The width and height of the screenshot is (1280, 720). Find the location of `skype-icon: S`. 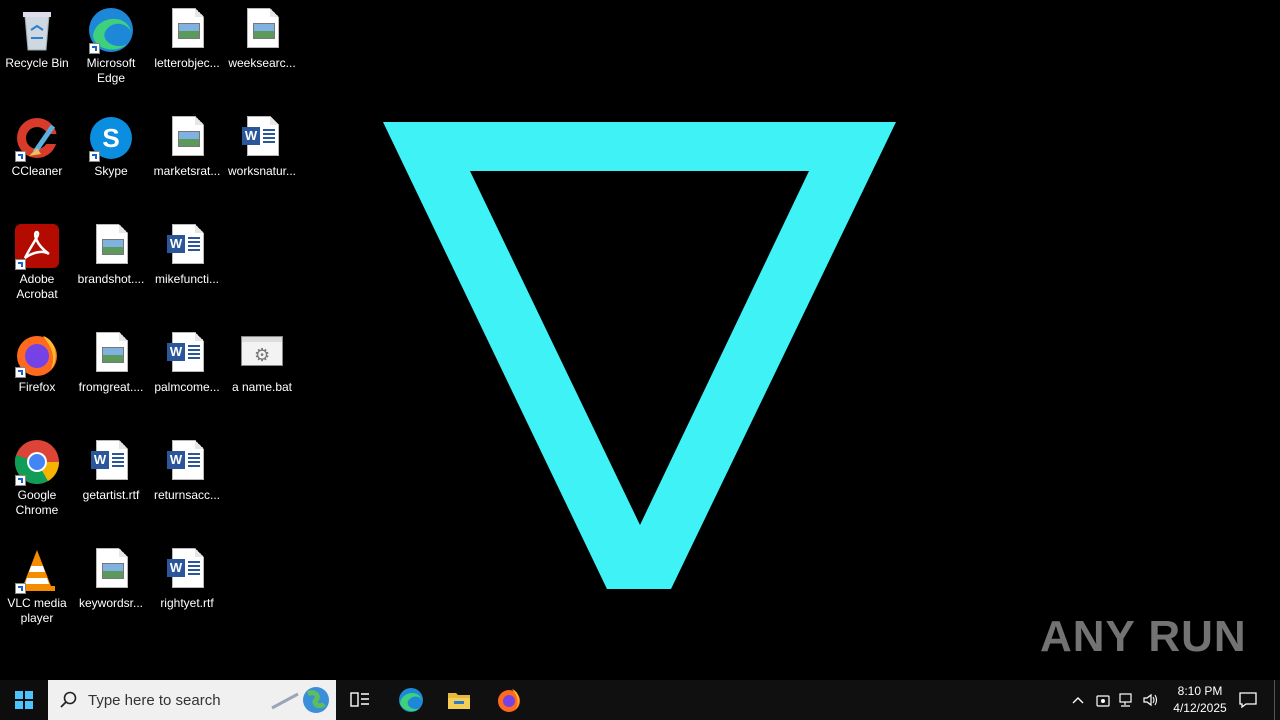

skype-icon: S is located at coordinates (111, 138).